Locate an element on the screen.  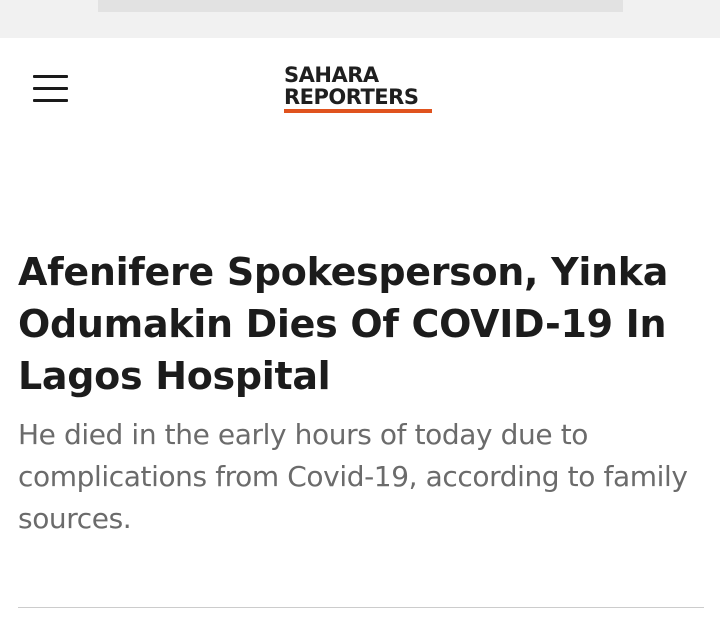
logo-line-1: SAHARA is located at coordinates (331, 75).